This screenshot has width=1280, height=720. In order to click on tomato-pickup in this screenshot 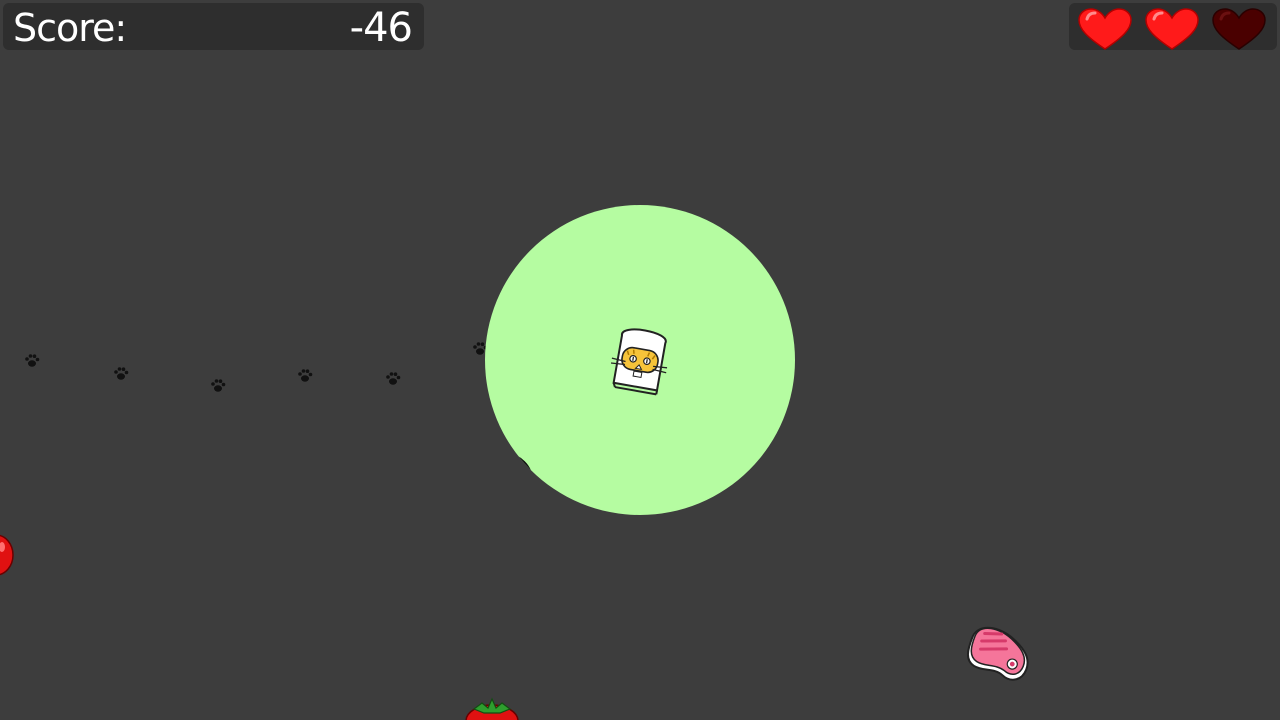, I will do `click(8, 555)`.